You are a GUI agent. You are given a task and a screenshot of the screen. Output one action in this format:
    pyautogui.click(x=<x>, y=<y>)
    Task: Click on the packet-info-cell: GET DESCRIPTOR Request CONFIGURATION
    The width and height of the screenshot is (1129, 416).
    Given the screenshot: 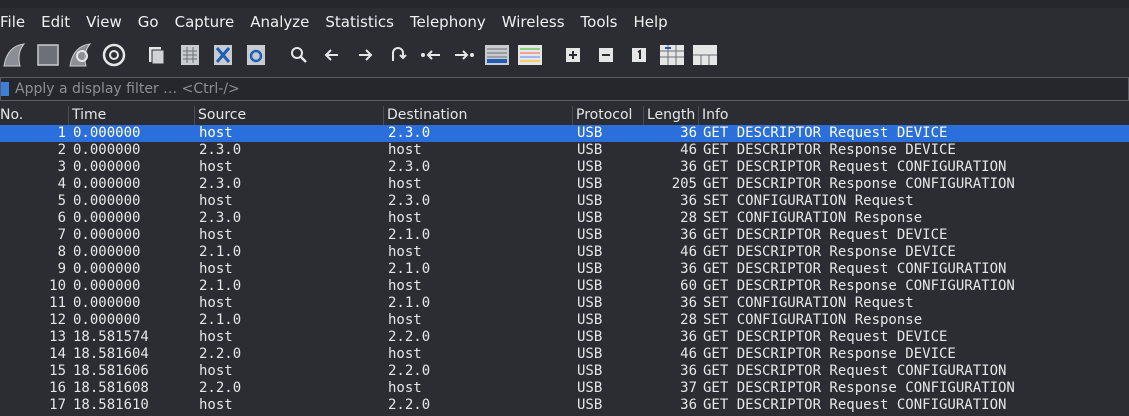 What is the action you would take?
    pyautogui.click(x=855, y=371)
    